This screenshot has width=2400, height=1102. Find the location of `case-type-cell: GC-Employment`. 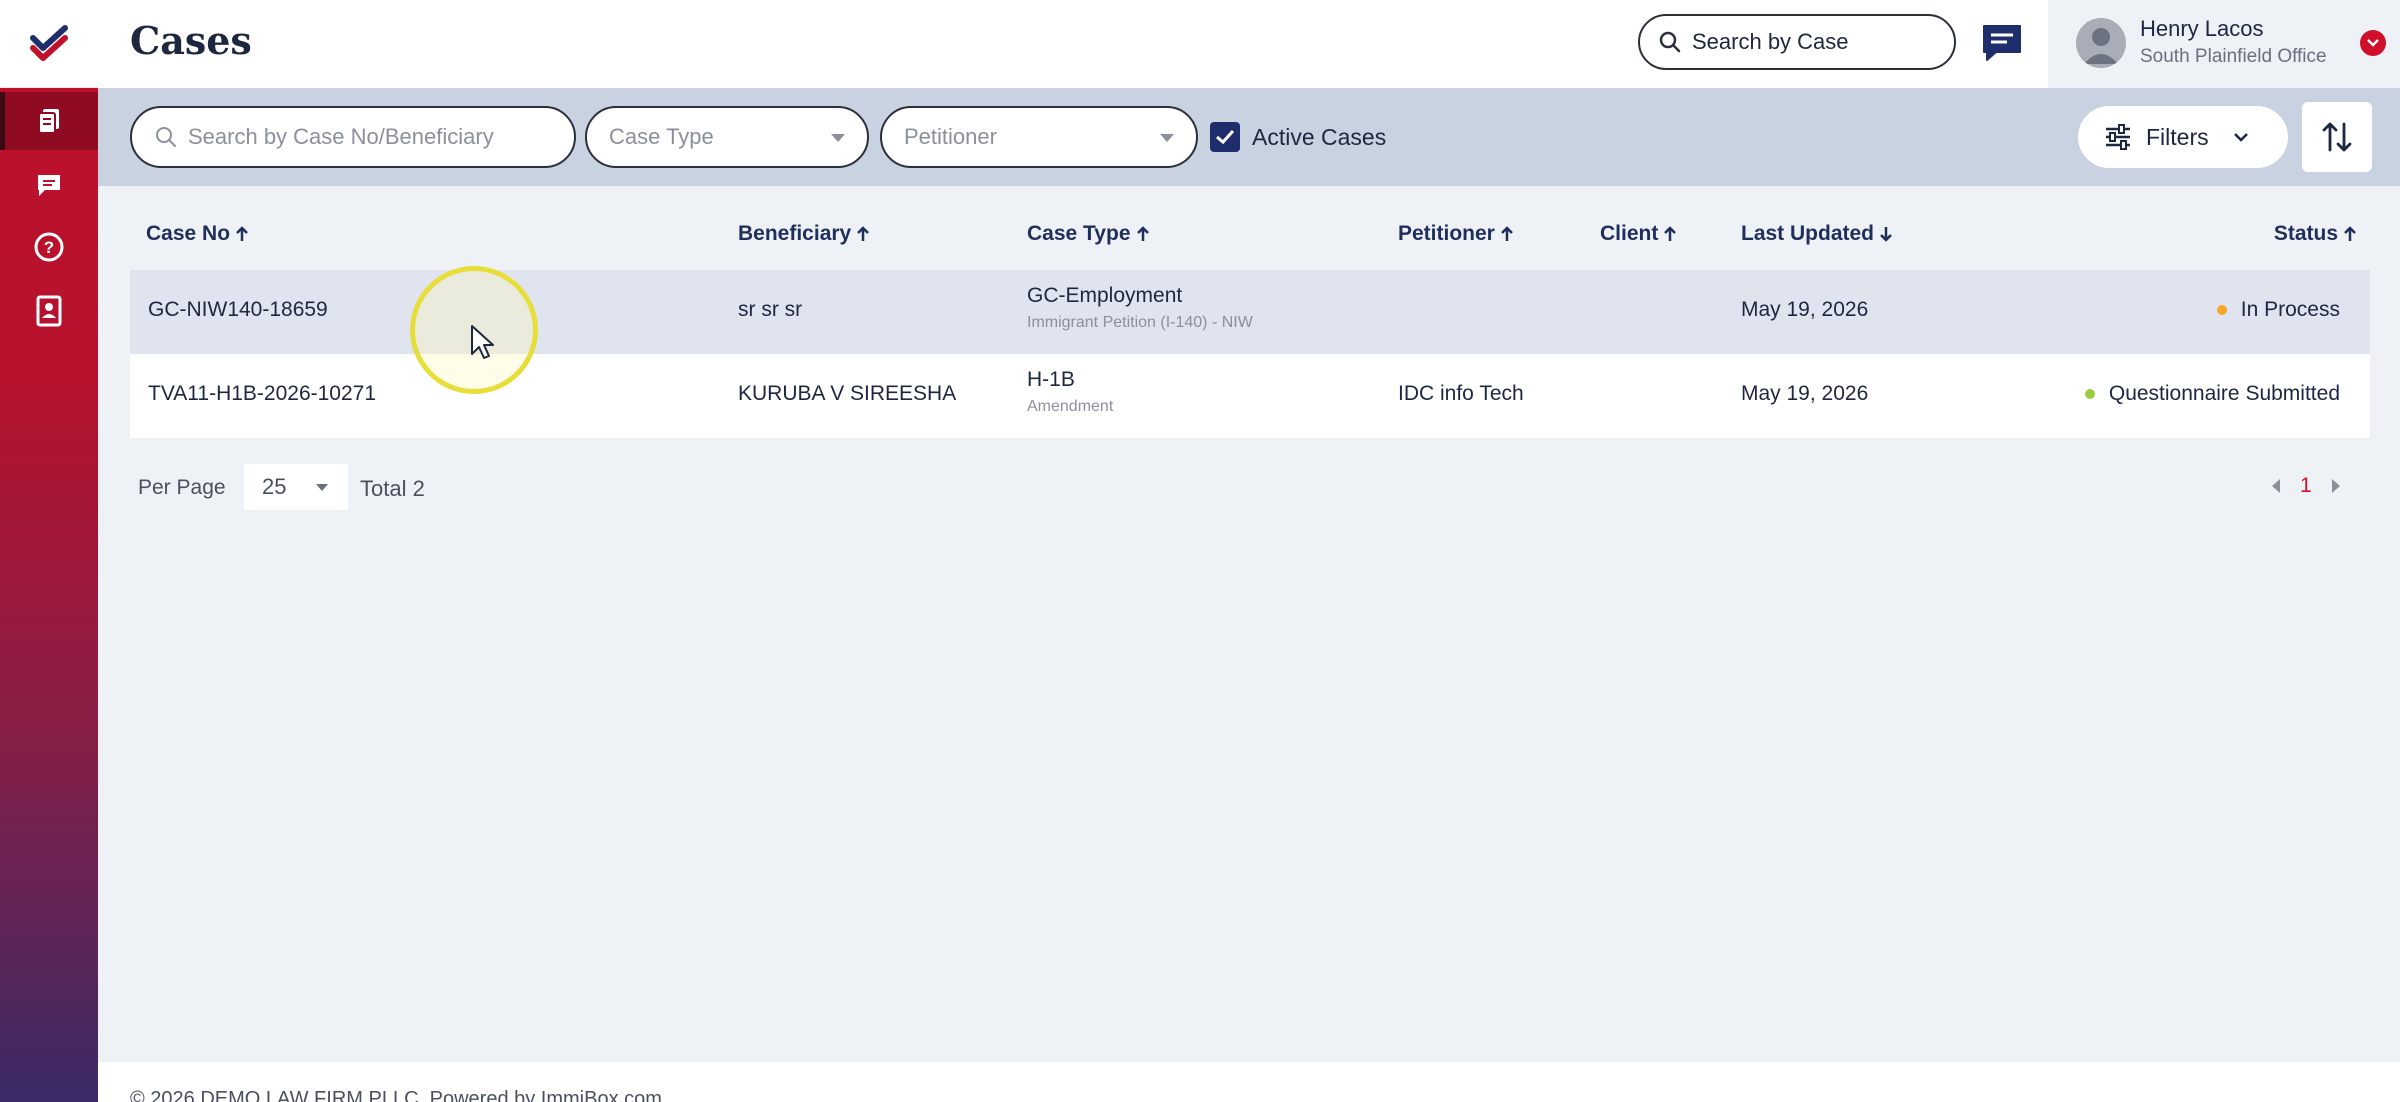

case-type-cell: GC-Employment is located at coordinates (1105, 295).